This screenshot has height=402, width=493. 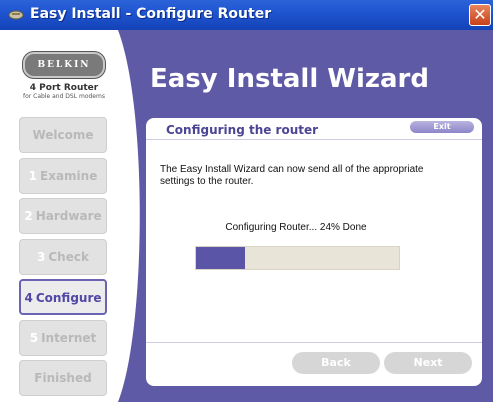 What do you see at coordinates (32, 176) in the screenshot?
I see `step-number: 1` at bounding box center [32, 176].